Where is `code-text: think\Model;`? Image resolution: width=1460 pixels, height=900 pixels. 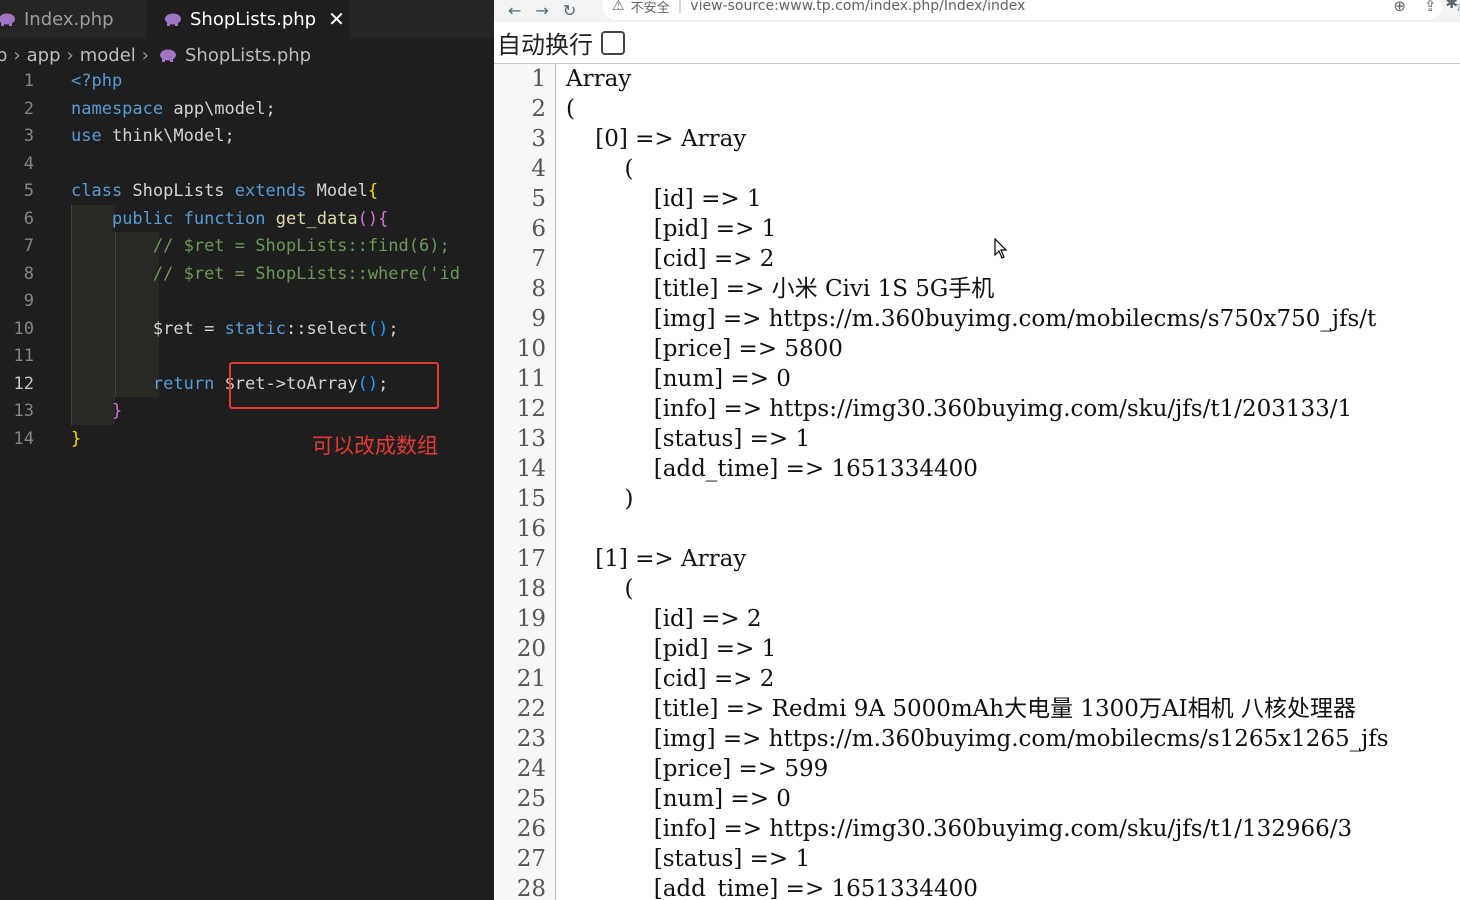 code-text: think\Model; is located at coordinates (168, 136).